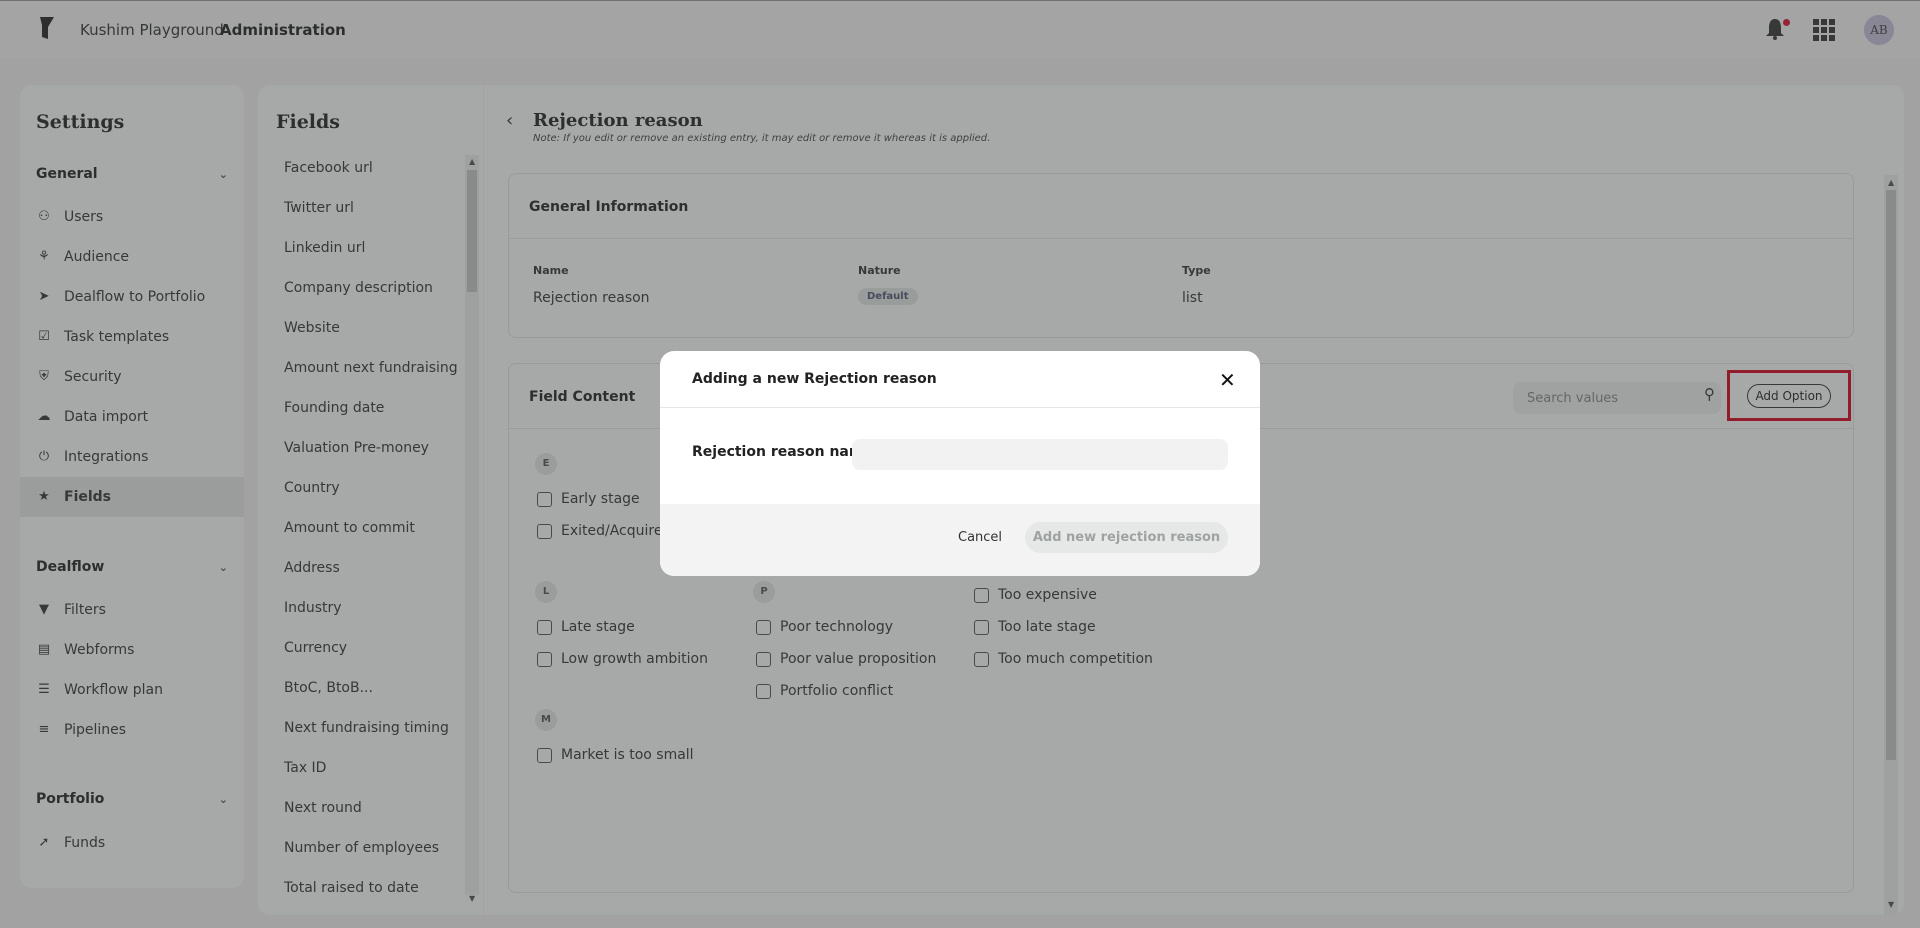 This screenshot has height=928, width=1920. What do you see at coordinates (1040, 454) in the screenshot?
I see `rejection-reason-name-input` at bounding box center [1040, 454].